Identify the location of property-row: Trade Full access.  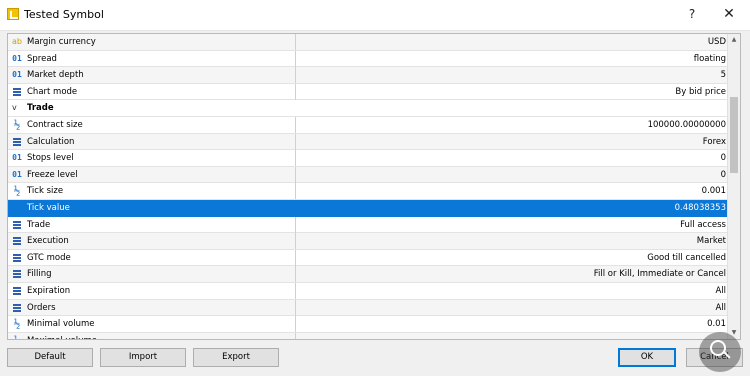
(368, 225).